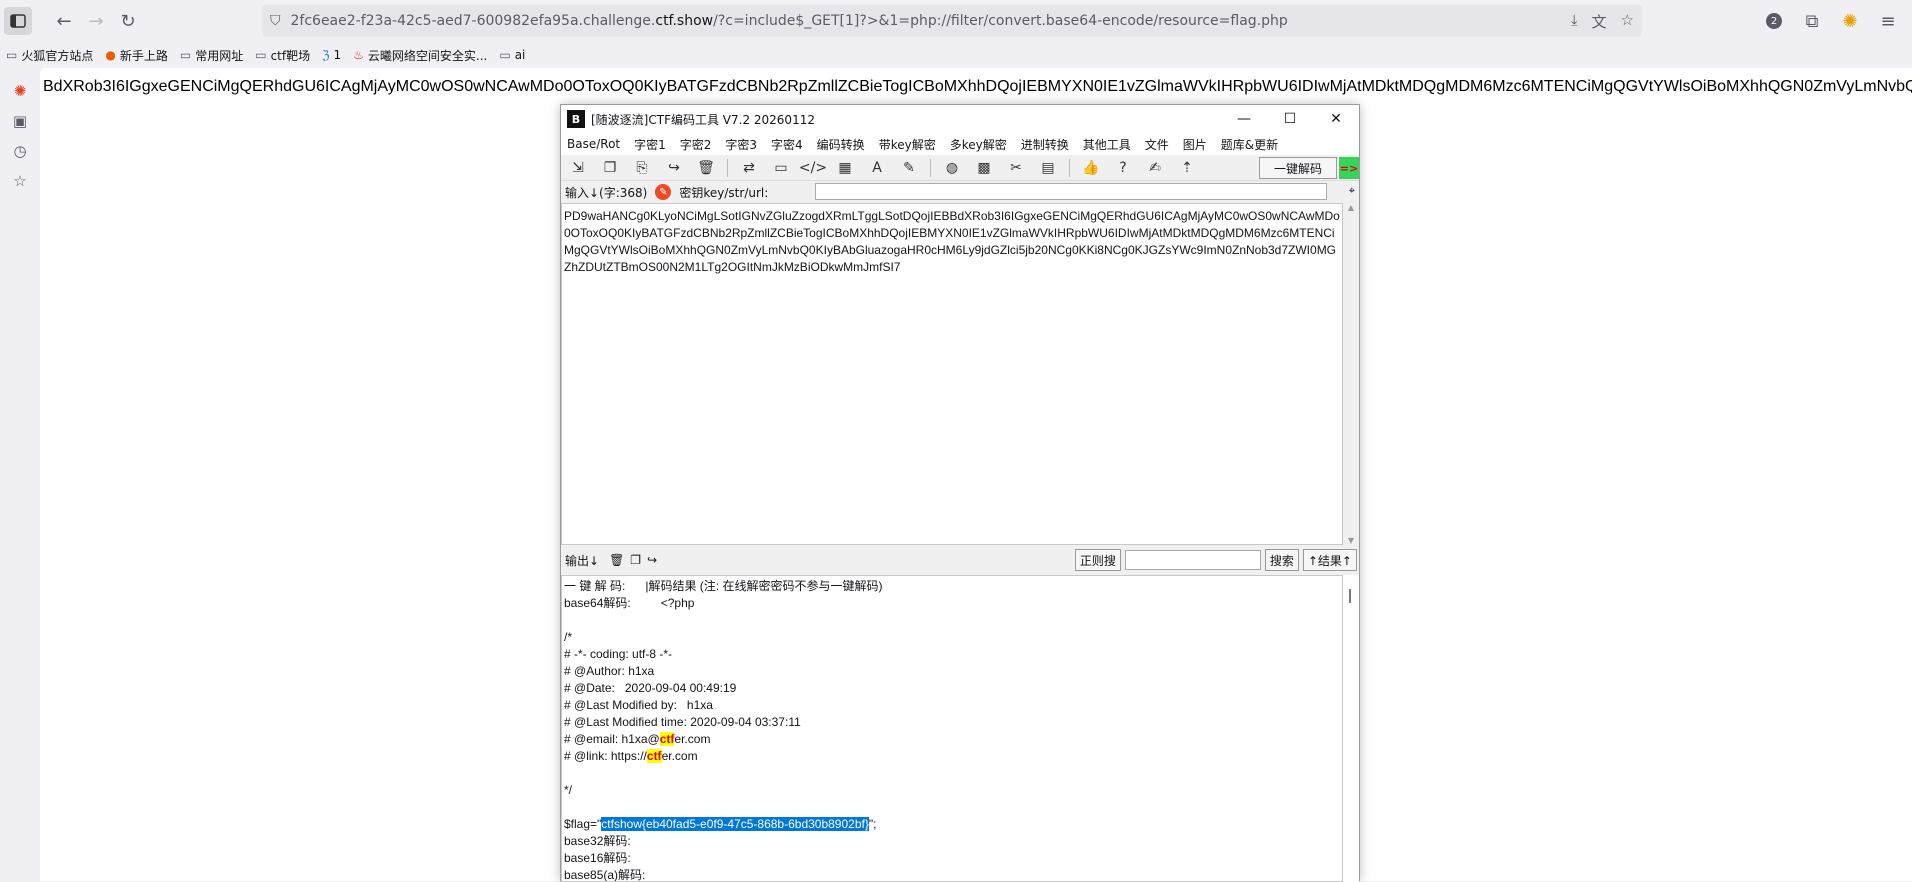  Describe the element at coordinates (724, 192) in the screenshot. I see `key-label: 密钥key/str/url:` at that location.